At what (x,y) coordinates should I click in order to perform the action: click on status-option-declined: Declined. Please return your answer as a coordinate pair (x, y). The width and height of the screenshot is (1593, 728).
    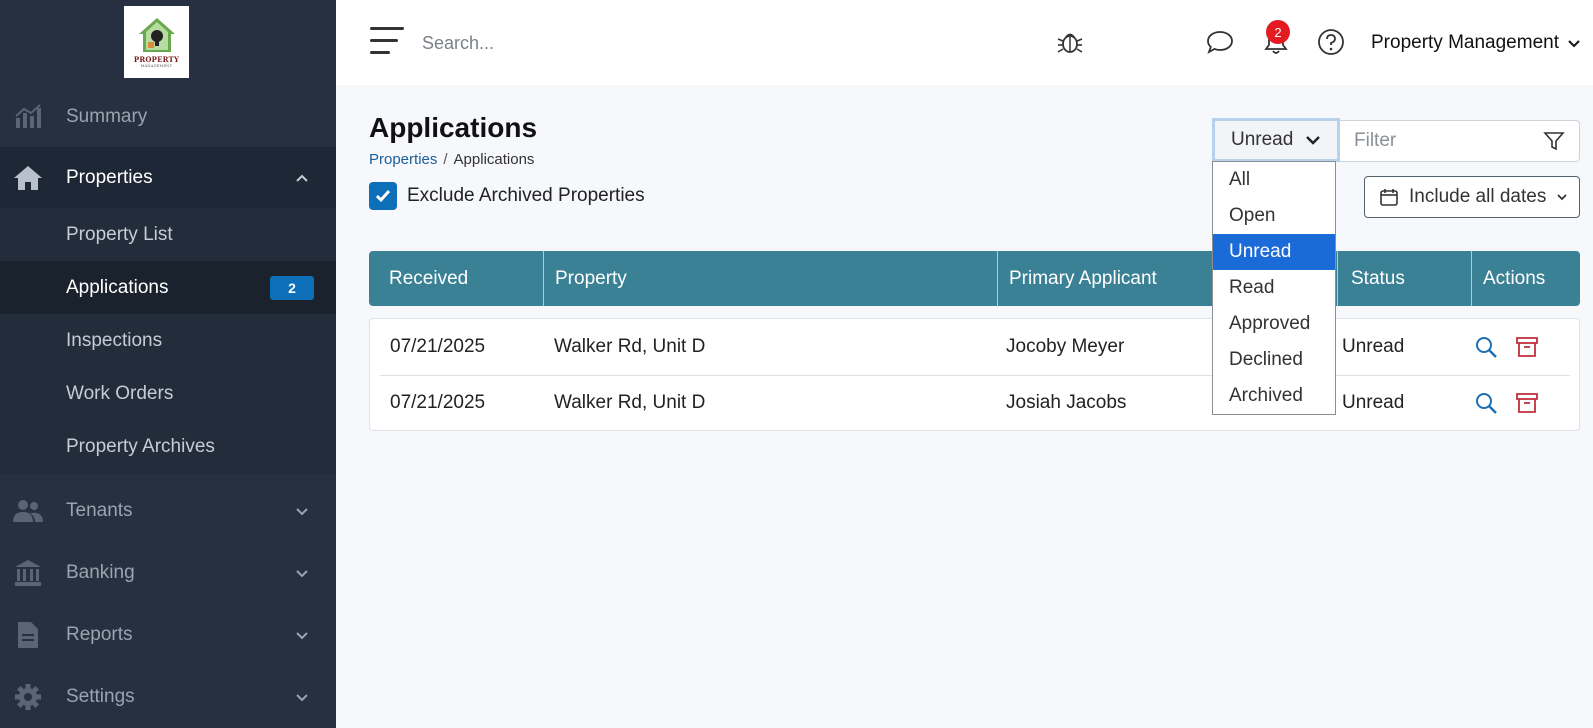
    Looking at the image, I should click on (1274, 360).